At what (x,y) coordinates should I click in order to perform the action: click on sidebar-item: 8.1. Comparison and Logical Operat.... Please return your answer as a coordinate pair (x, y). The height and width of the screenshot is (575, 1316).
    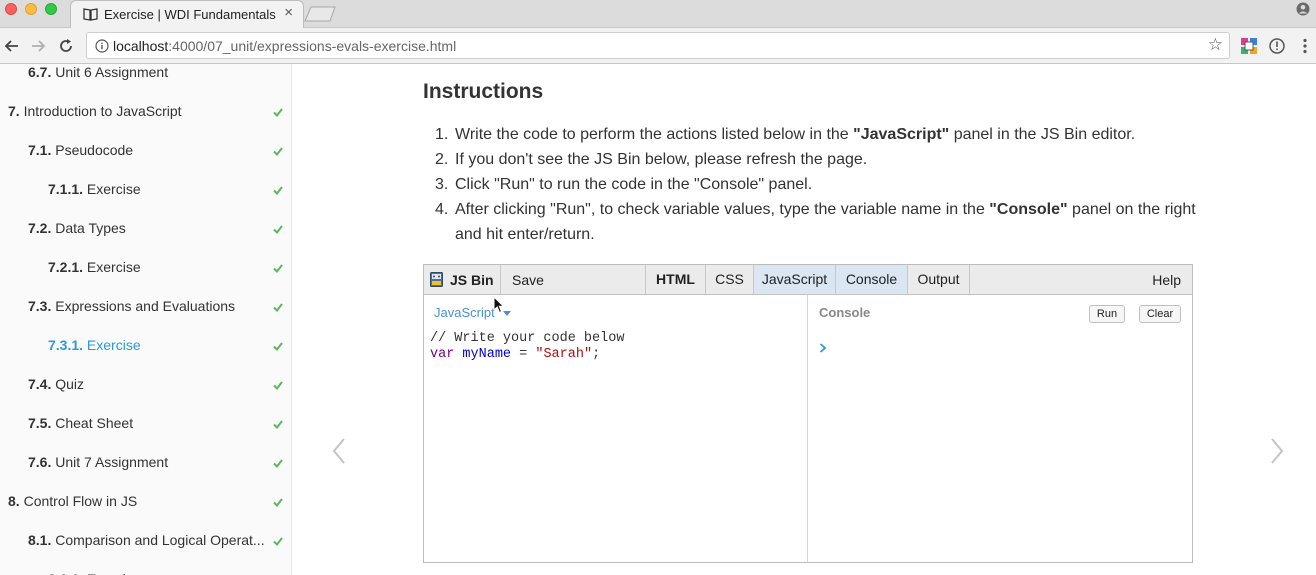
    Looking at the image, I should click on (145, 542).